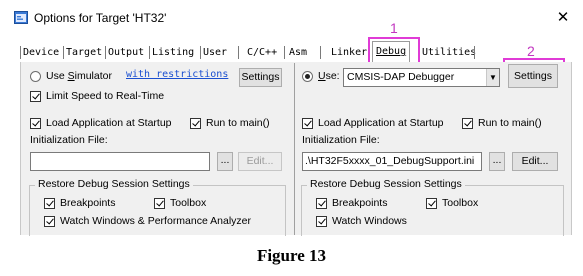  I want to click on window-title: Options for Target 'HT32', so click(100, 18).